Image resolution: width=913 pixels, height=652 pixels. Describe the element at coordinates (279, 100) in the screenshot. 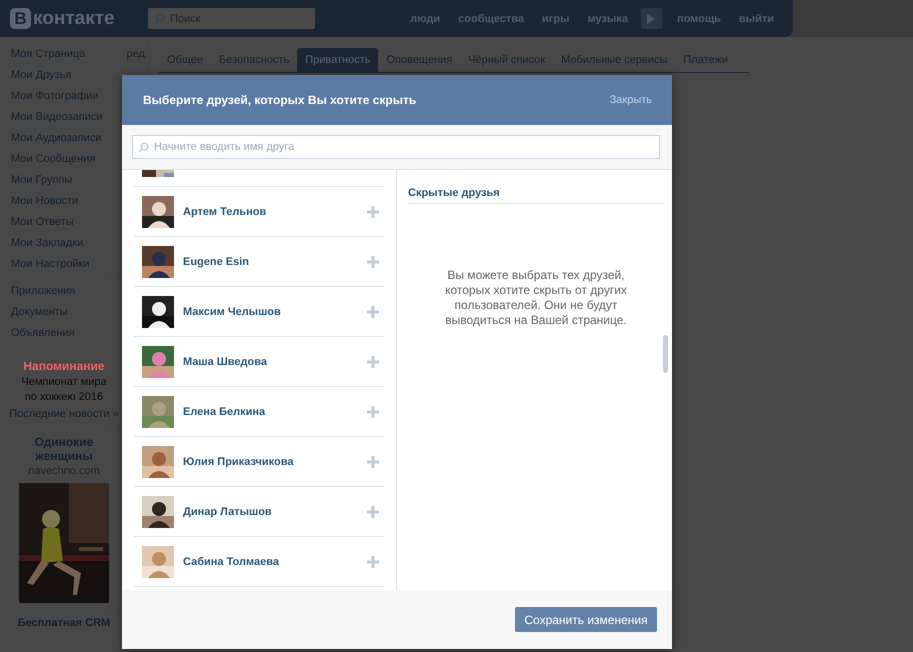

I see `dialog-title: Выберите друзей, которых Вы хотите скрыть` at that location.